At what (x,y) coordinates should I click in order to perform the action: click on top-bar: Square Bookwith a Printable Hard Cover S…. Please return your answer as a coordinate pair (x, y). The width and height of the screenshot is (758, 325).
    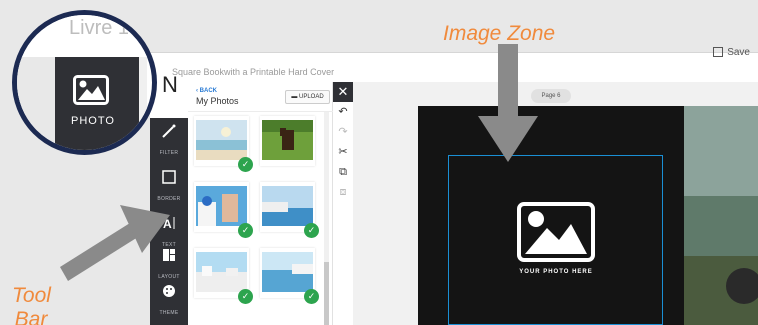
    Looking at the image, I should click on (454, 65).